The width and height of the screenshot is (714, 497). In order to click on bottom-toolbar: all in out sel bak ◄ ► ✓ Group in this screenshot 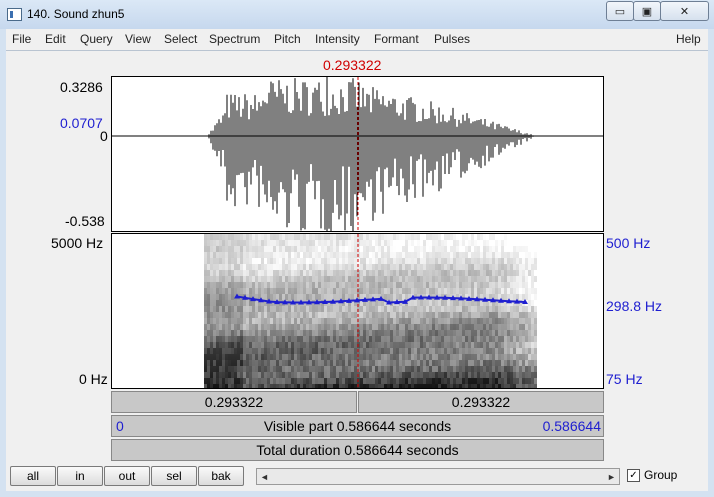, I will do `click(357, 476)`.